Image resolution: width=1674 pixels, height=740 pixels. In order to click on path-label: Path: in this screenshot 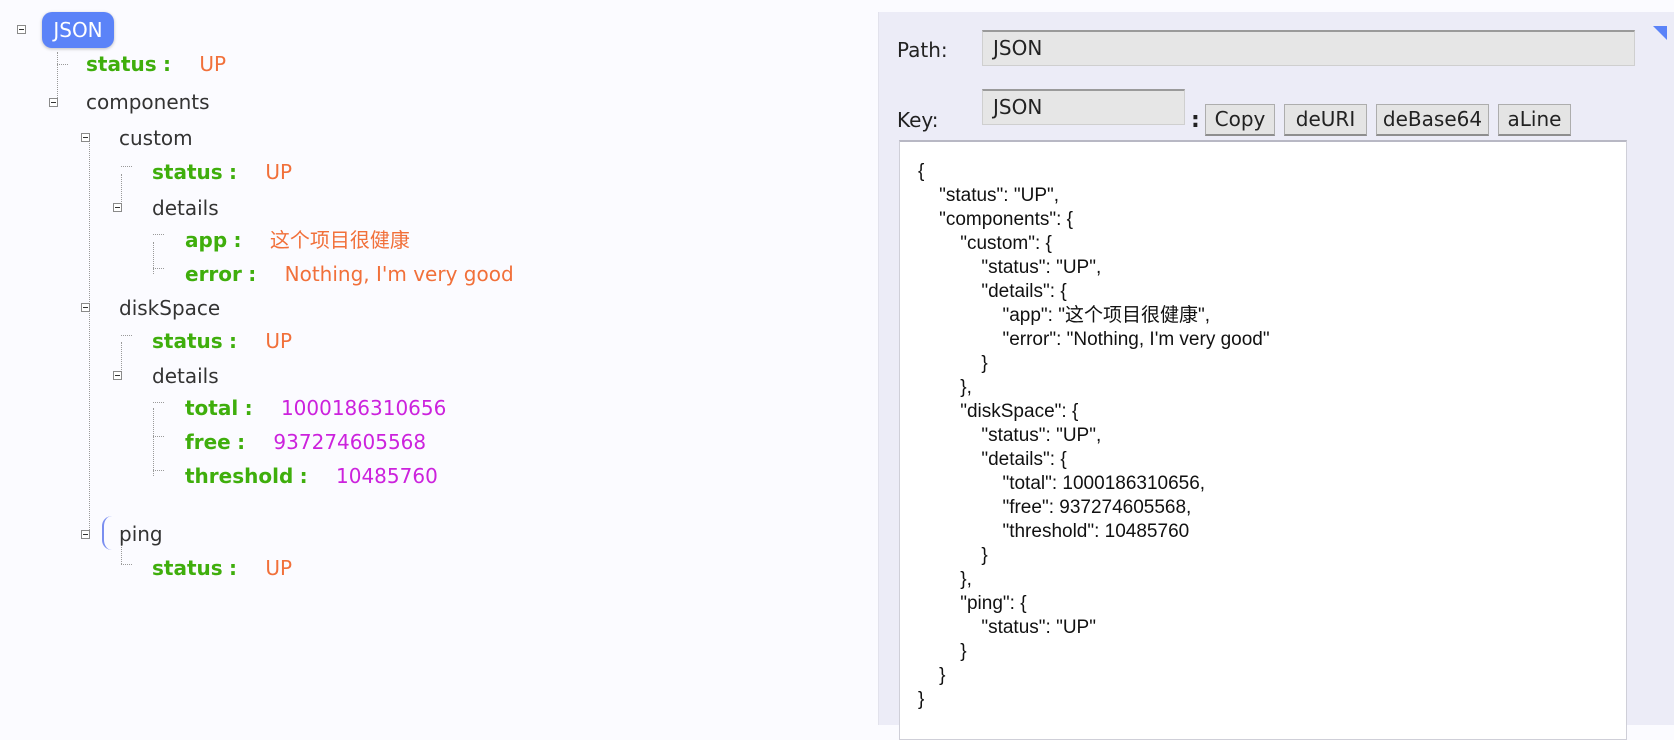, I will do `click(922, 50)`.